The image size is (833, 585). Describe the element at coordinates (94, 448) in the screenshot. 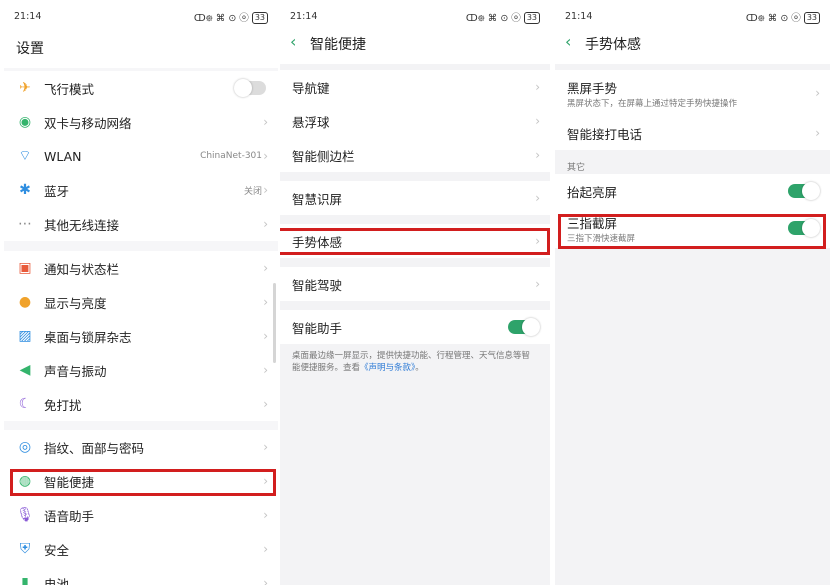

I see `settings-item-label: 指纹、面部与密码` at that location.